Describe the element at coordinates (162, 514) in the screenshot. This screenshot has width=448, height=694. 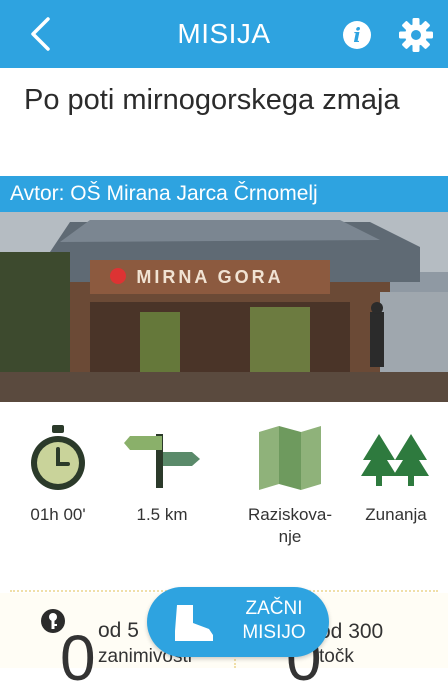
I see `stat-distance-label: 1.5 km` at that location.